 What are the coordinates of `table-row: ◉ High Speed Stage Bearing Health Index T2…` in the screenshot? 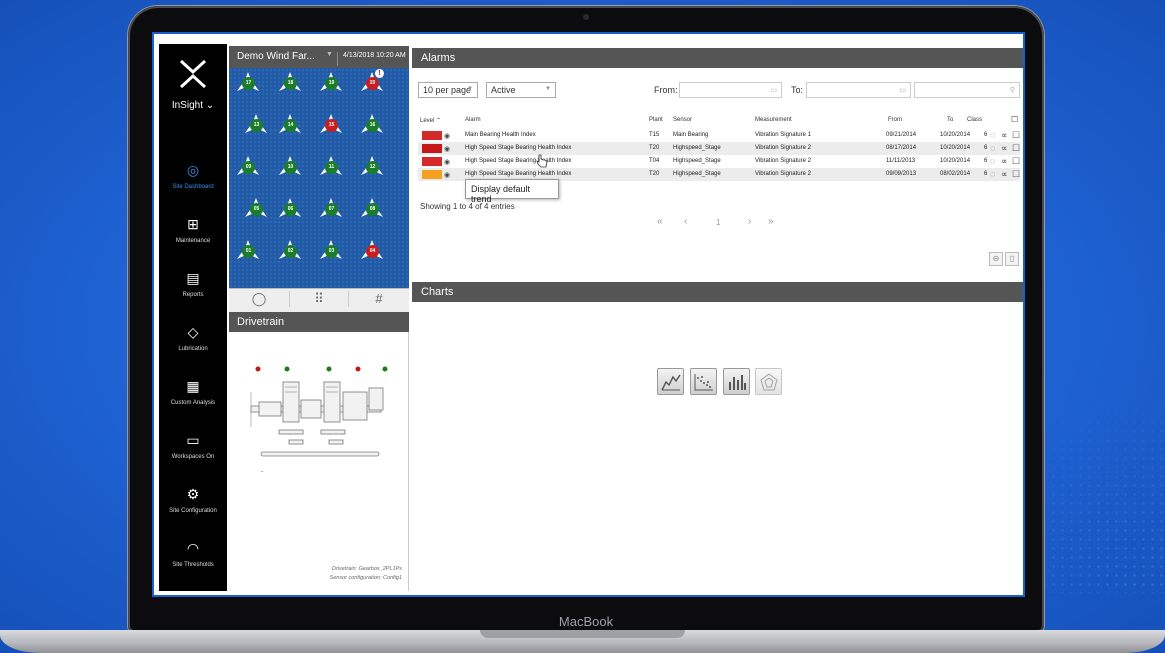 It's located at (719, 148).